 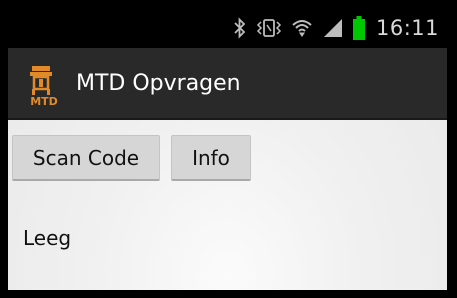 I want to click on status-icons: 16:11, so click(x=336, y=28).